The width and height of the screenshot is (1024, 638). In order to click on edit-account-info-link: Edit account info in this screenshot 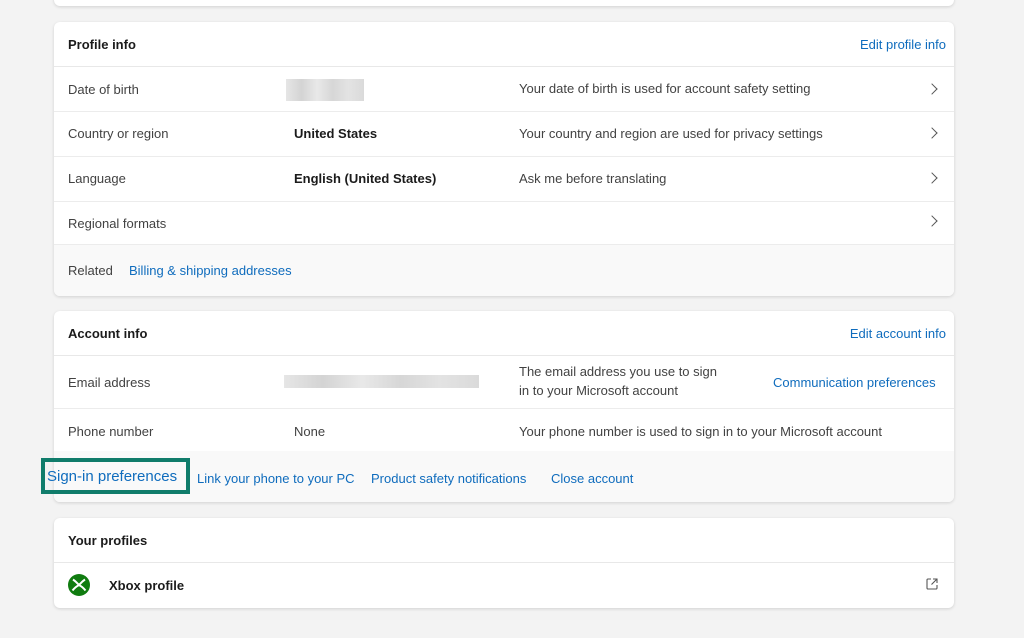, I will do `click(898, 333)`.